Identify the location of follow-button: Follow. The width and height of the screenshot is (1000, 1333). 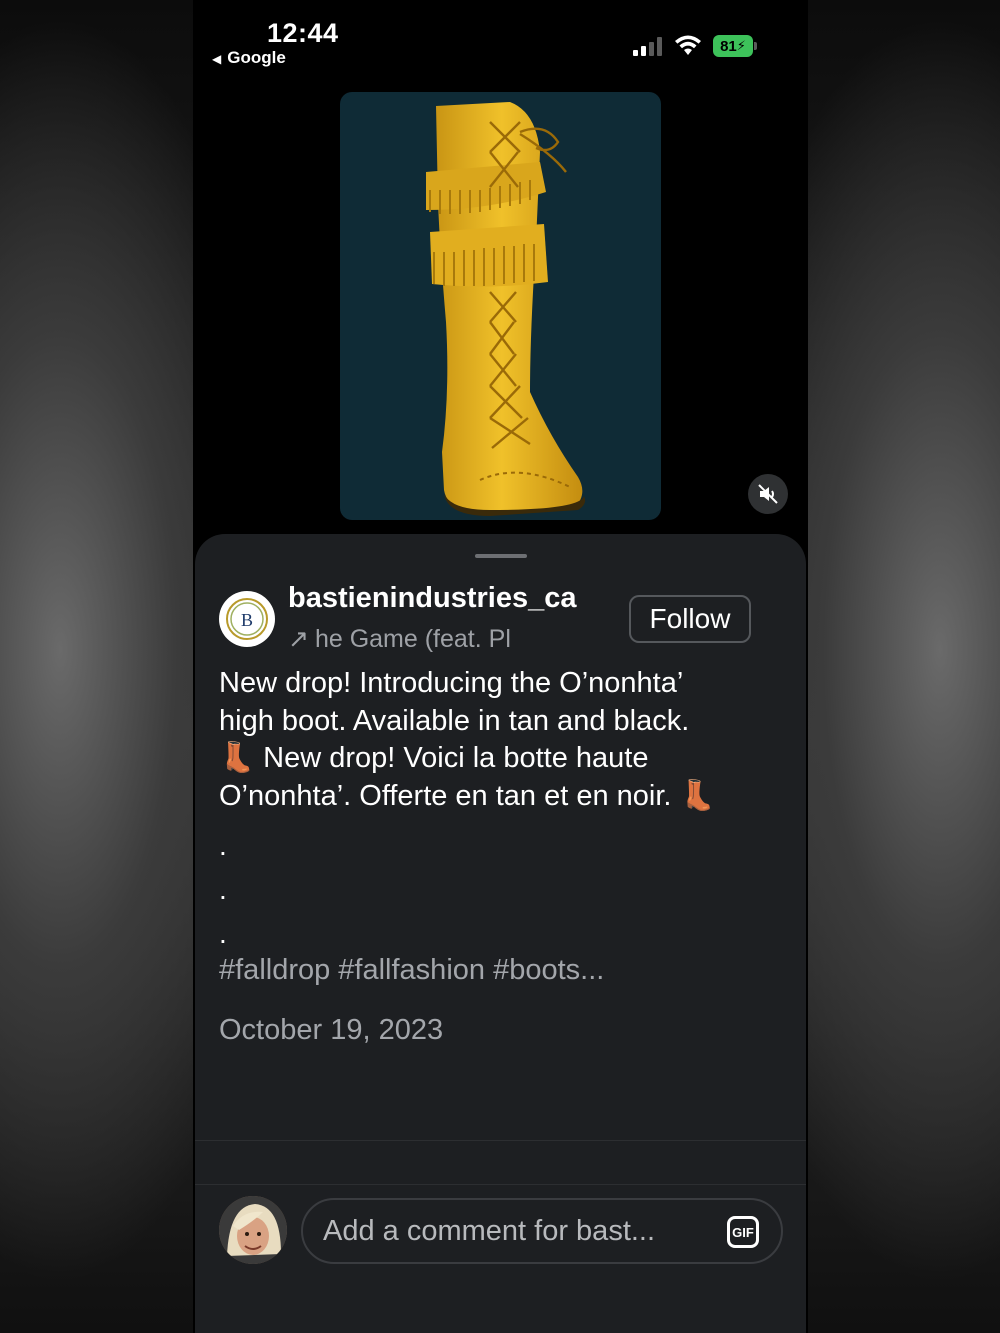
(690, 619).